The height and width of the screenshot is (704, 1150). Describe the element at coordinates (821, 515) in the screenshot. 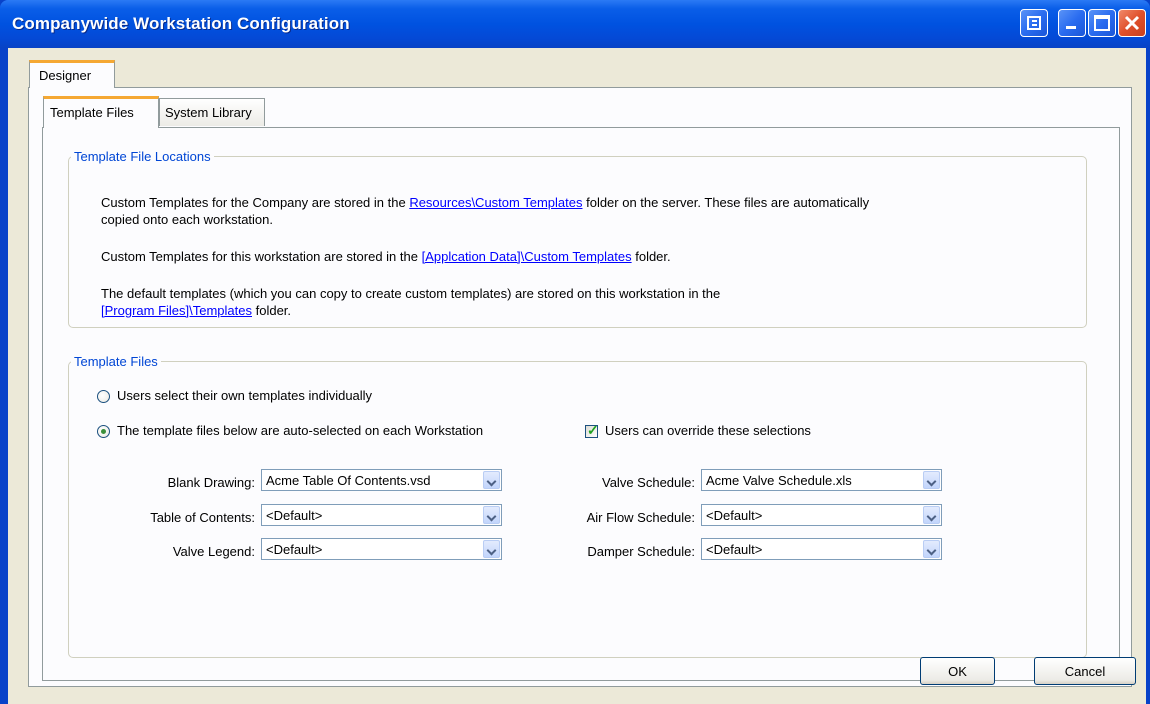

I see `air-flow-schedule-select: <Default>` at that location.